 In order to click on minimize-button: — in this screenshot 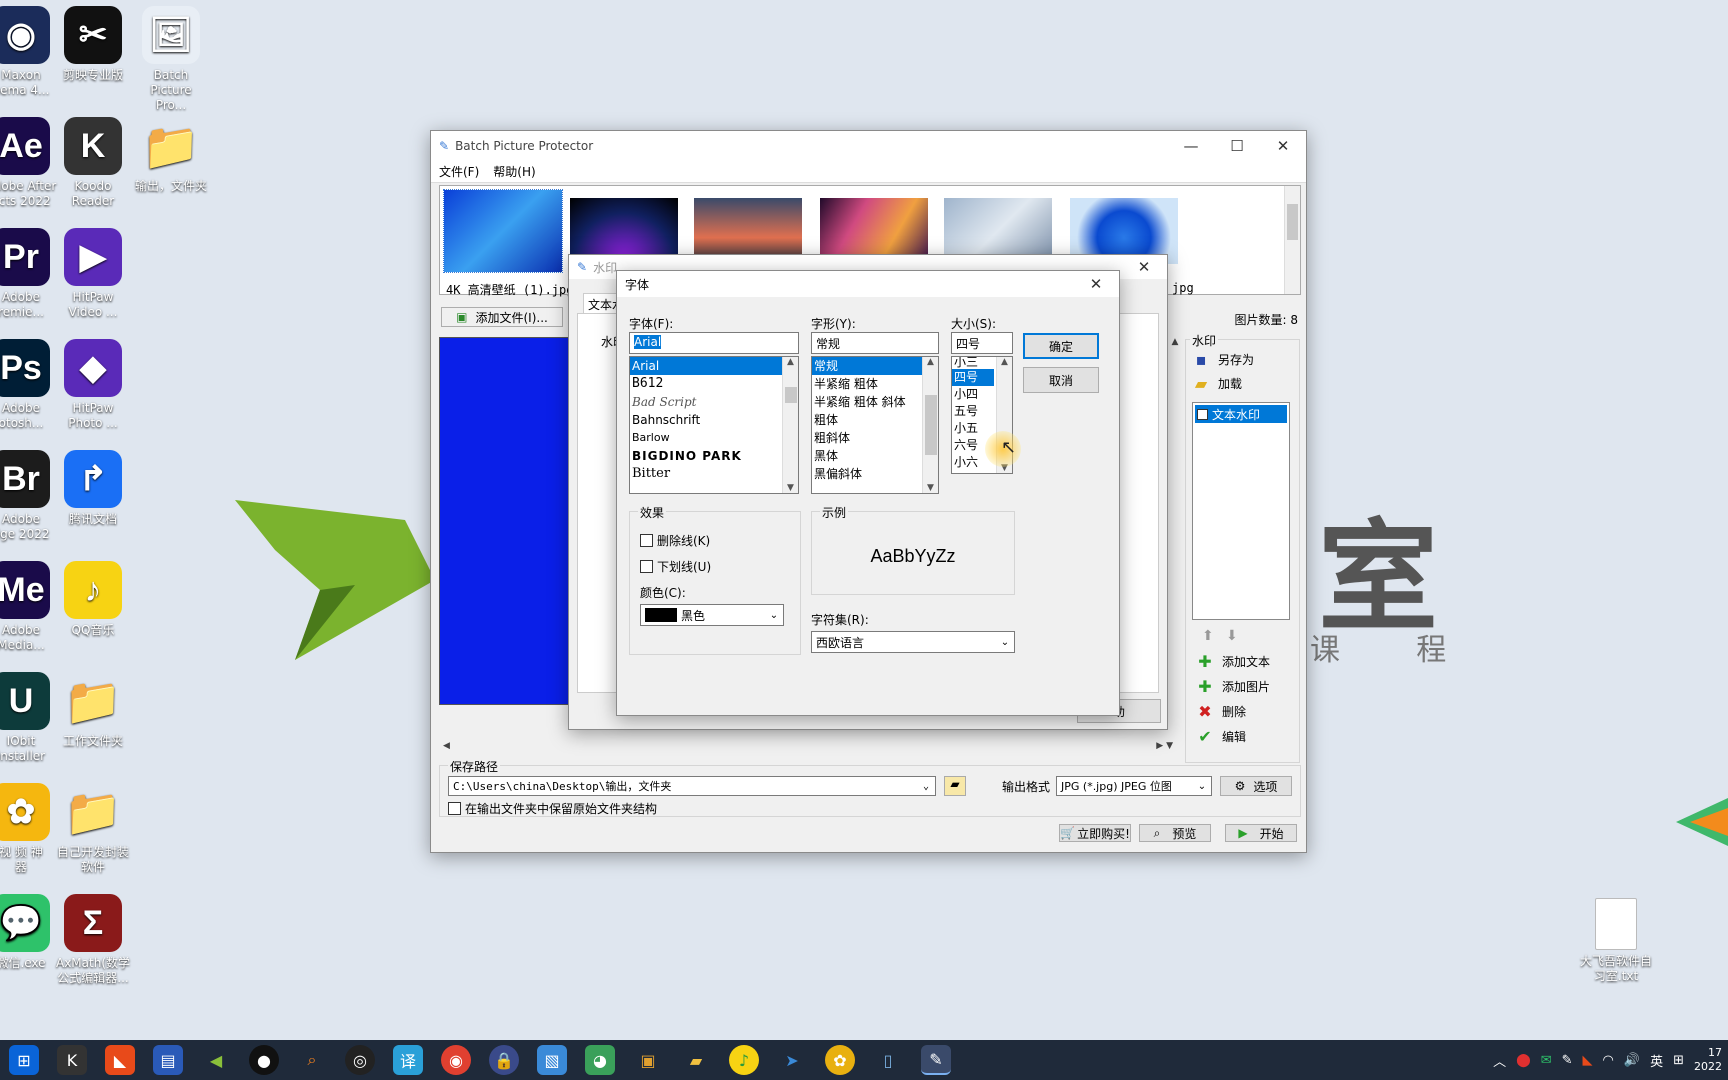, I will do `click(1191, 146)`.